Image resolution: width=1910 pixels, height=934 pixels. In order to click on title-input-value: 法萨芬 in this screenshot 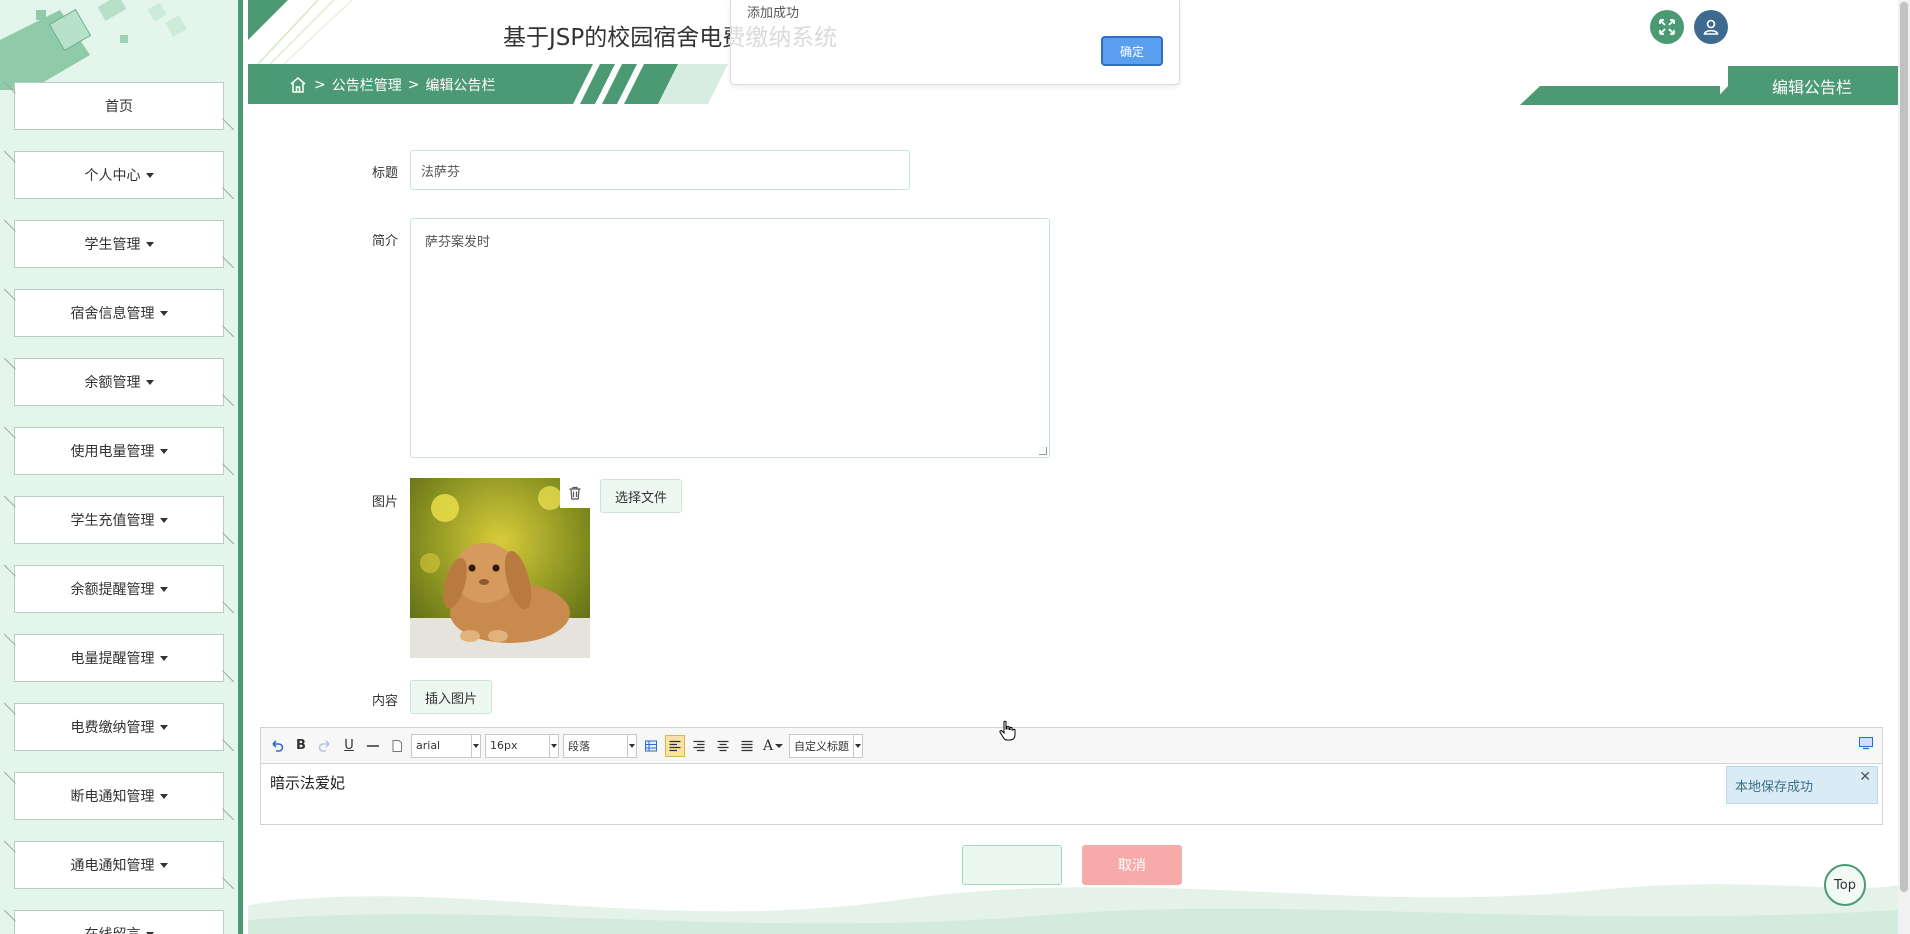, I will do `click(441, 172)`.